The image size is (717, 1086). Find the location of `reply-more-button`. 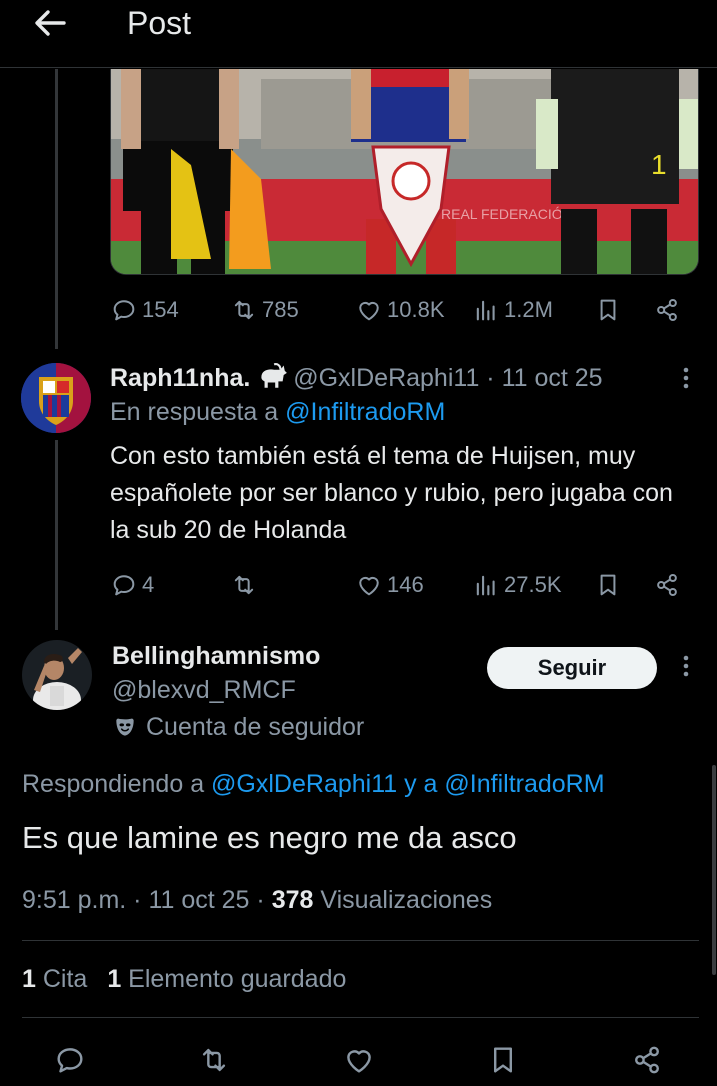

reply-more-button is located at coordinates (686, 382).